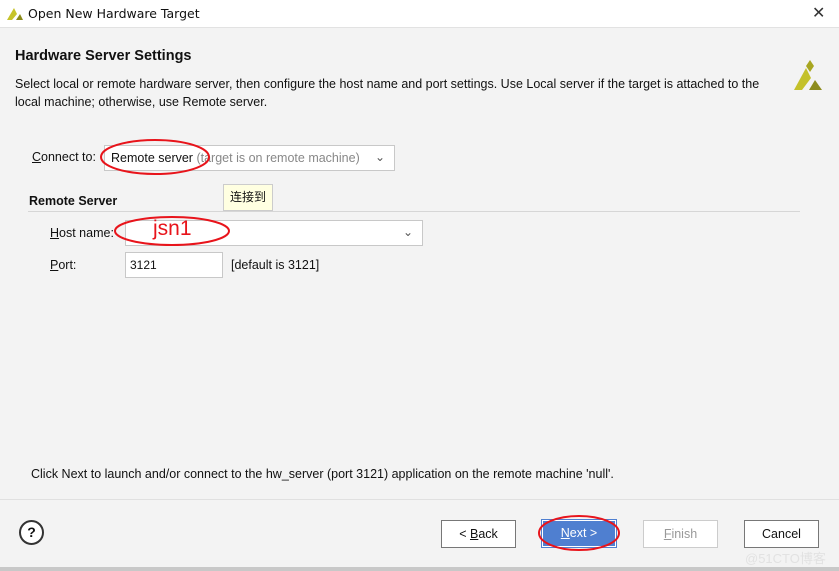 This screenshot has height=571, width=839. I want to click on host-name-label: Host name:, so click(82, 233).